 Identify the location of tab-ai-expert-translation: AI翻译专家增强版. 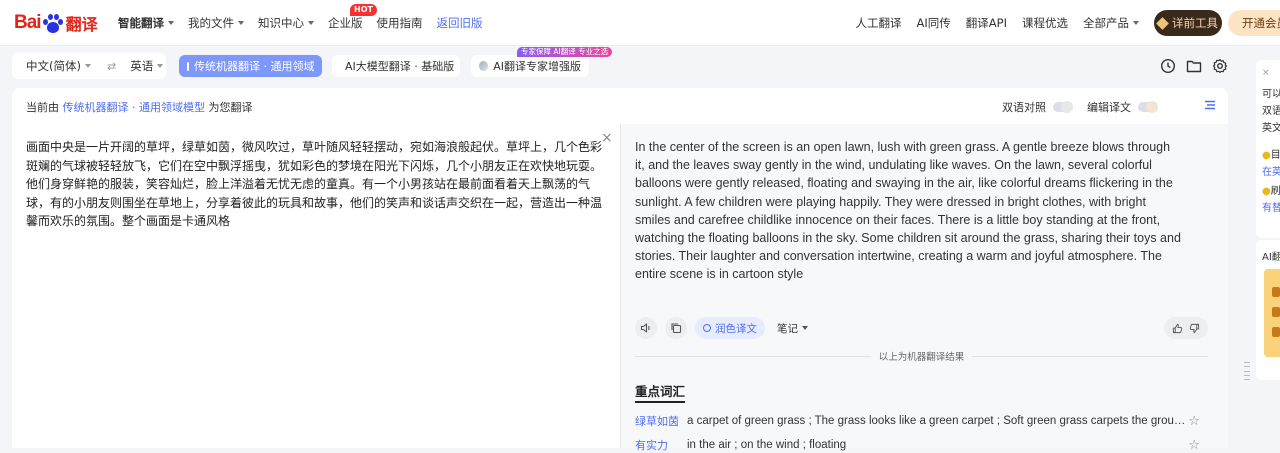
(530, 66).